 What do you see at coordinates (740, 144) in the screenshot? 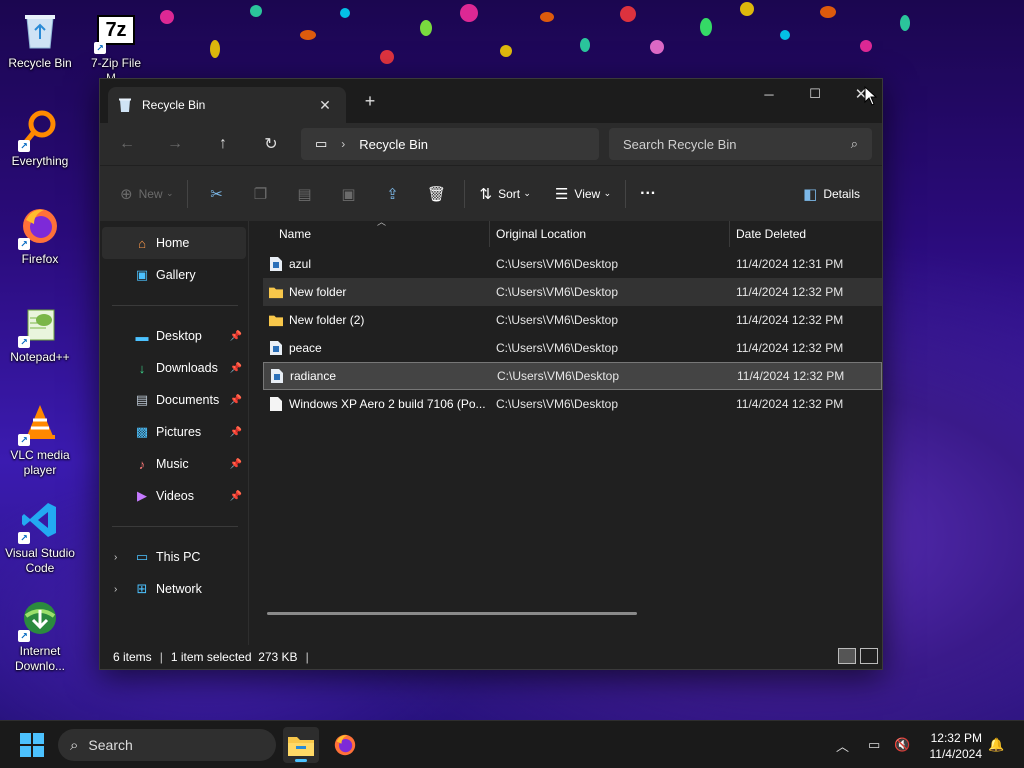
I see `search-input: Search Recycle Bin ⌕` at bounding box center [740, 144].